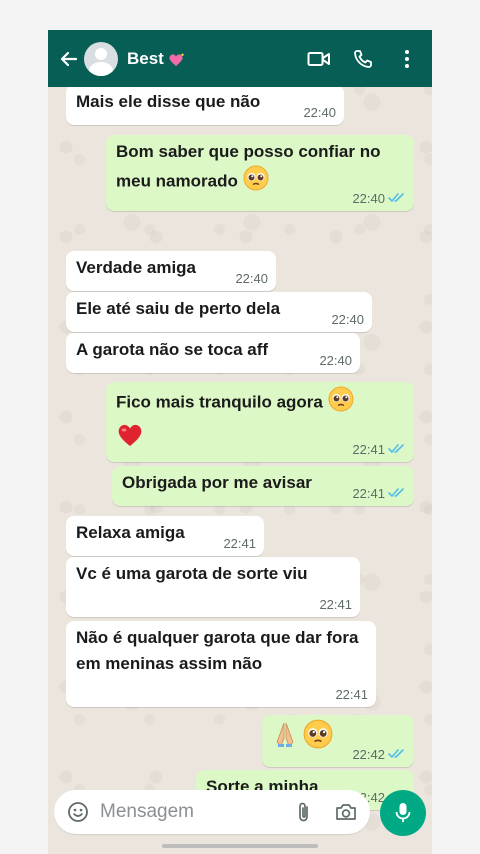 Image resolution: width=480 pixels, height=854 pixels. I want to click on message-text: Obrigada por me avisar, so click(217, 482).